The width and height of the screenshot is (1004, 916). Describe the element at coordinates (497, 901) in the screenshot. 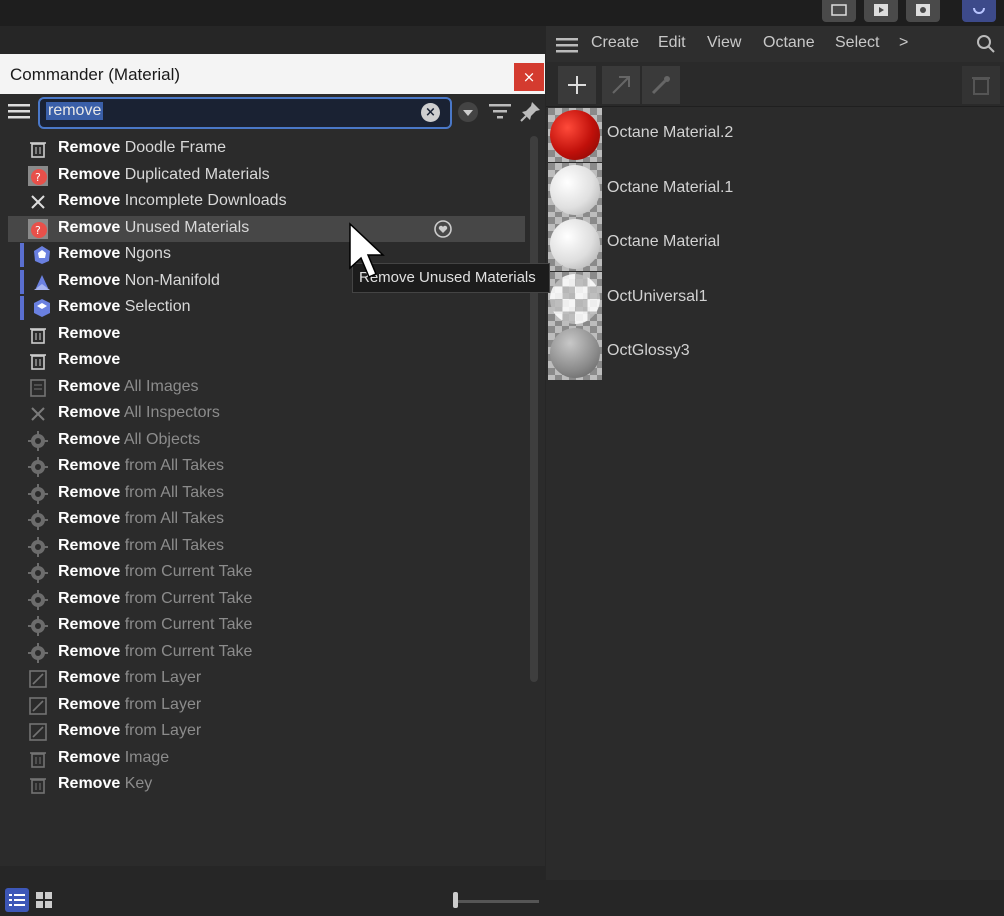

I see `icon-size-slider` at that location.